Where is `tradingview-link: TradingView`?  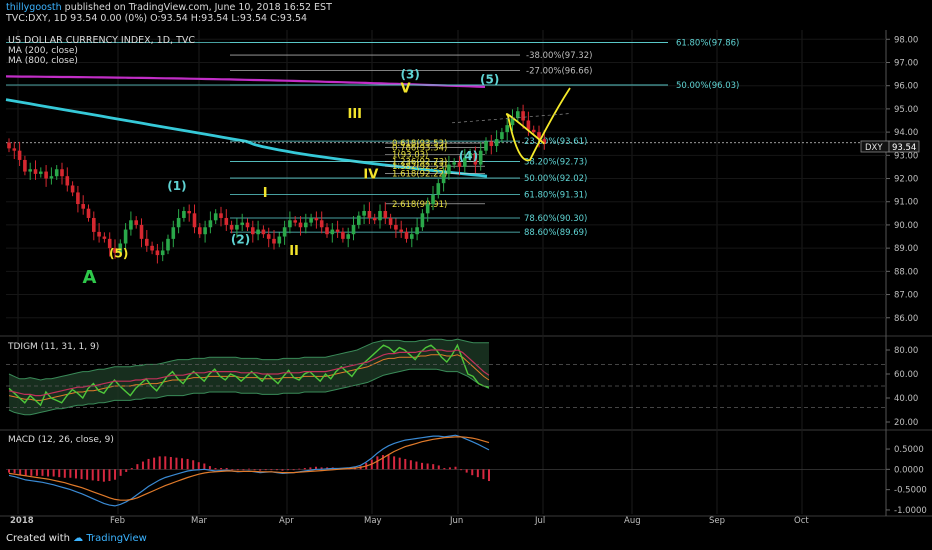 tradingview-link: TradingView is located at coordinates (116, 538).